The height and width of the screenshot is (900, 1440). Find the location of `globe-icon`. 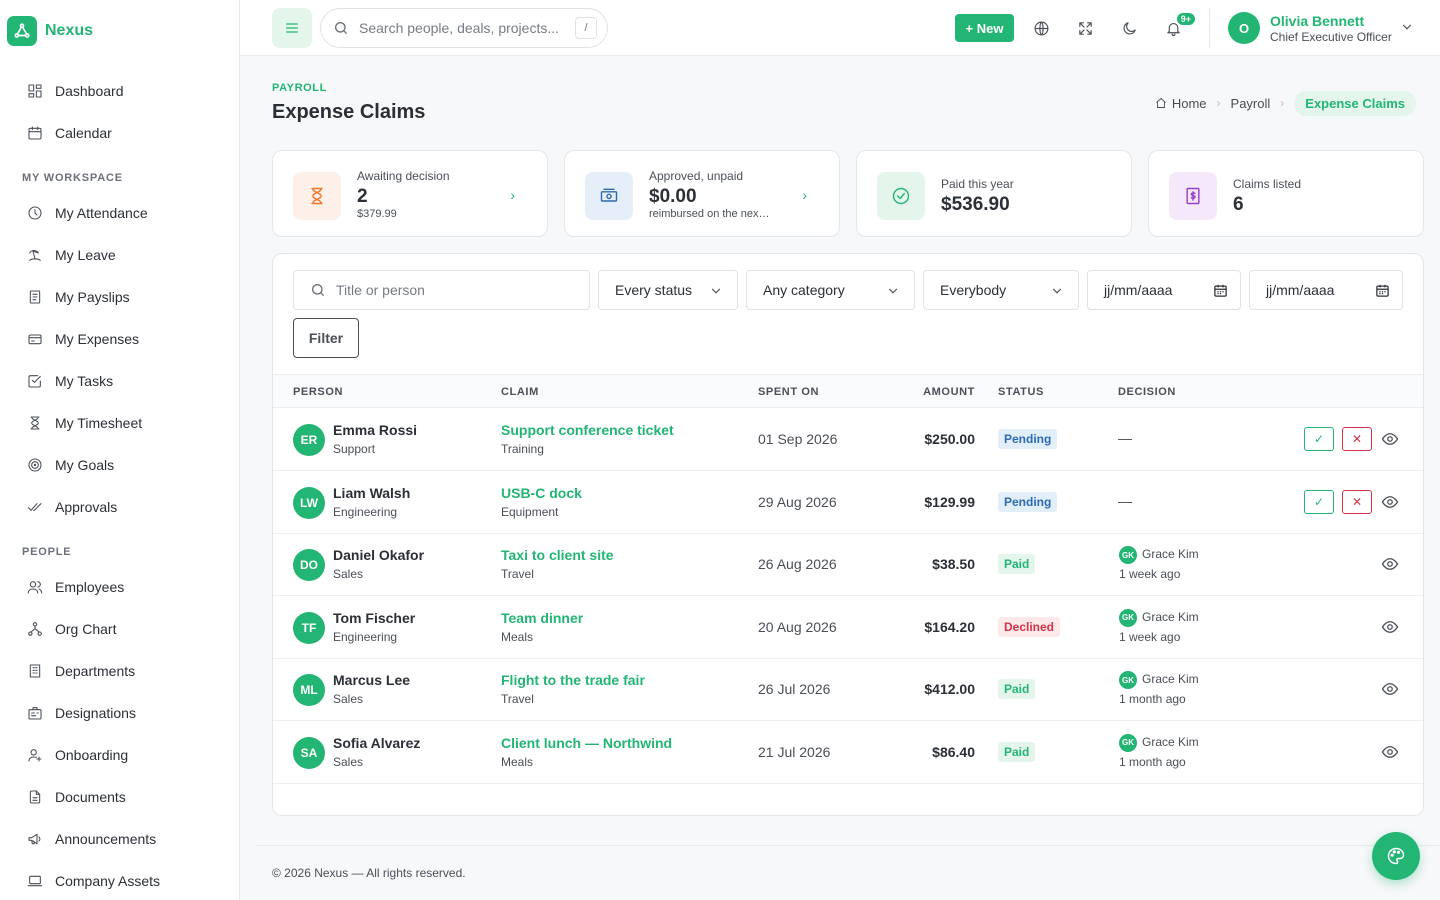

globe-icon is located at coordinates (1041, 28).